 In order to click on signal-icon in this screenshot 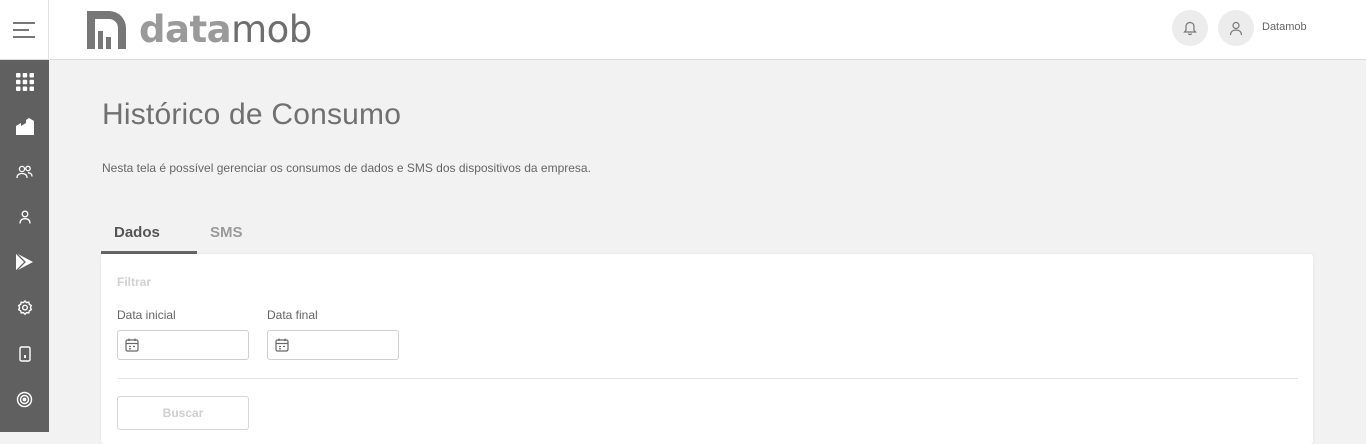, I will do `click(24, 399)`.